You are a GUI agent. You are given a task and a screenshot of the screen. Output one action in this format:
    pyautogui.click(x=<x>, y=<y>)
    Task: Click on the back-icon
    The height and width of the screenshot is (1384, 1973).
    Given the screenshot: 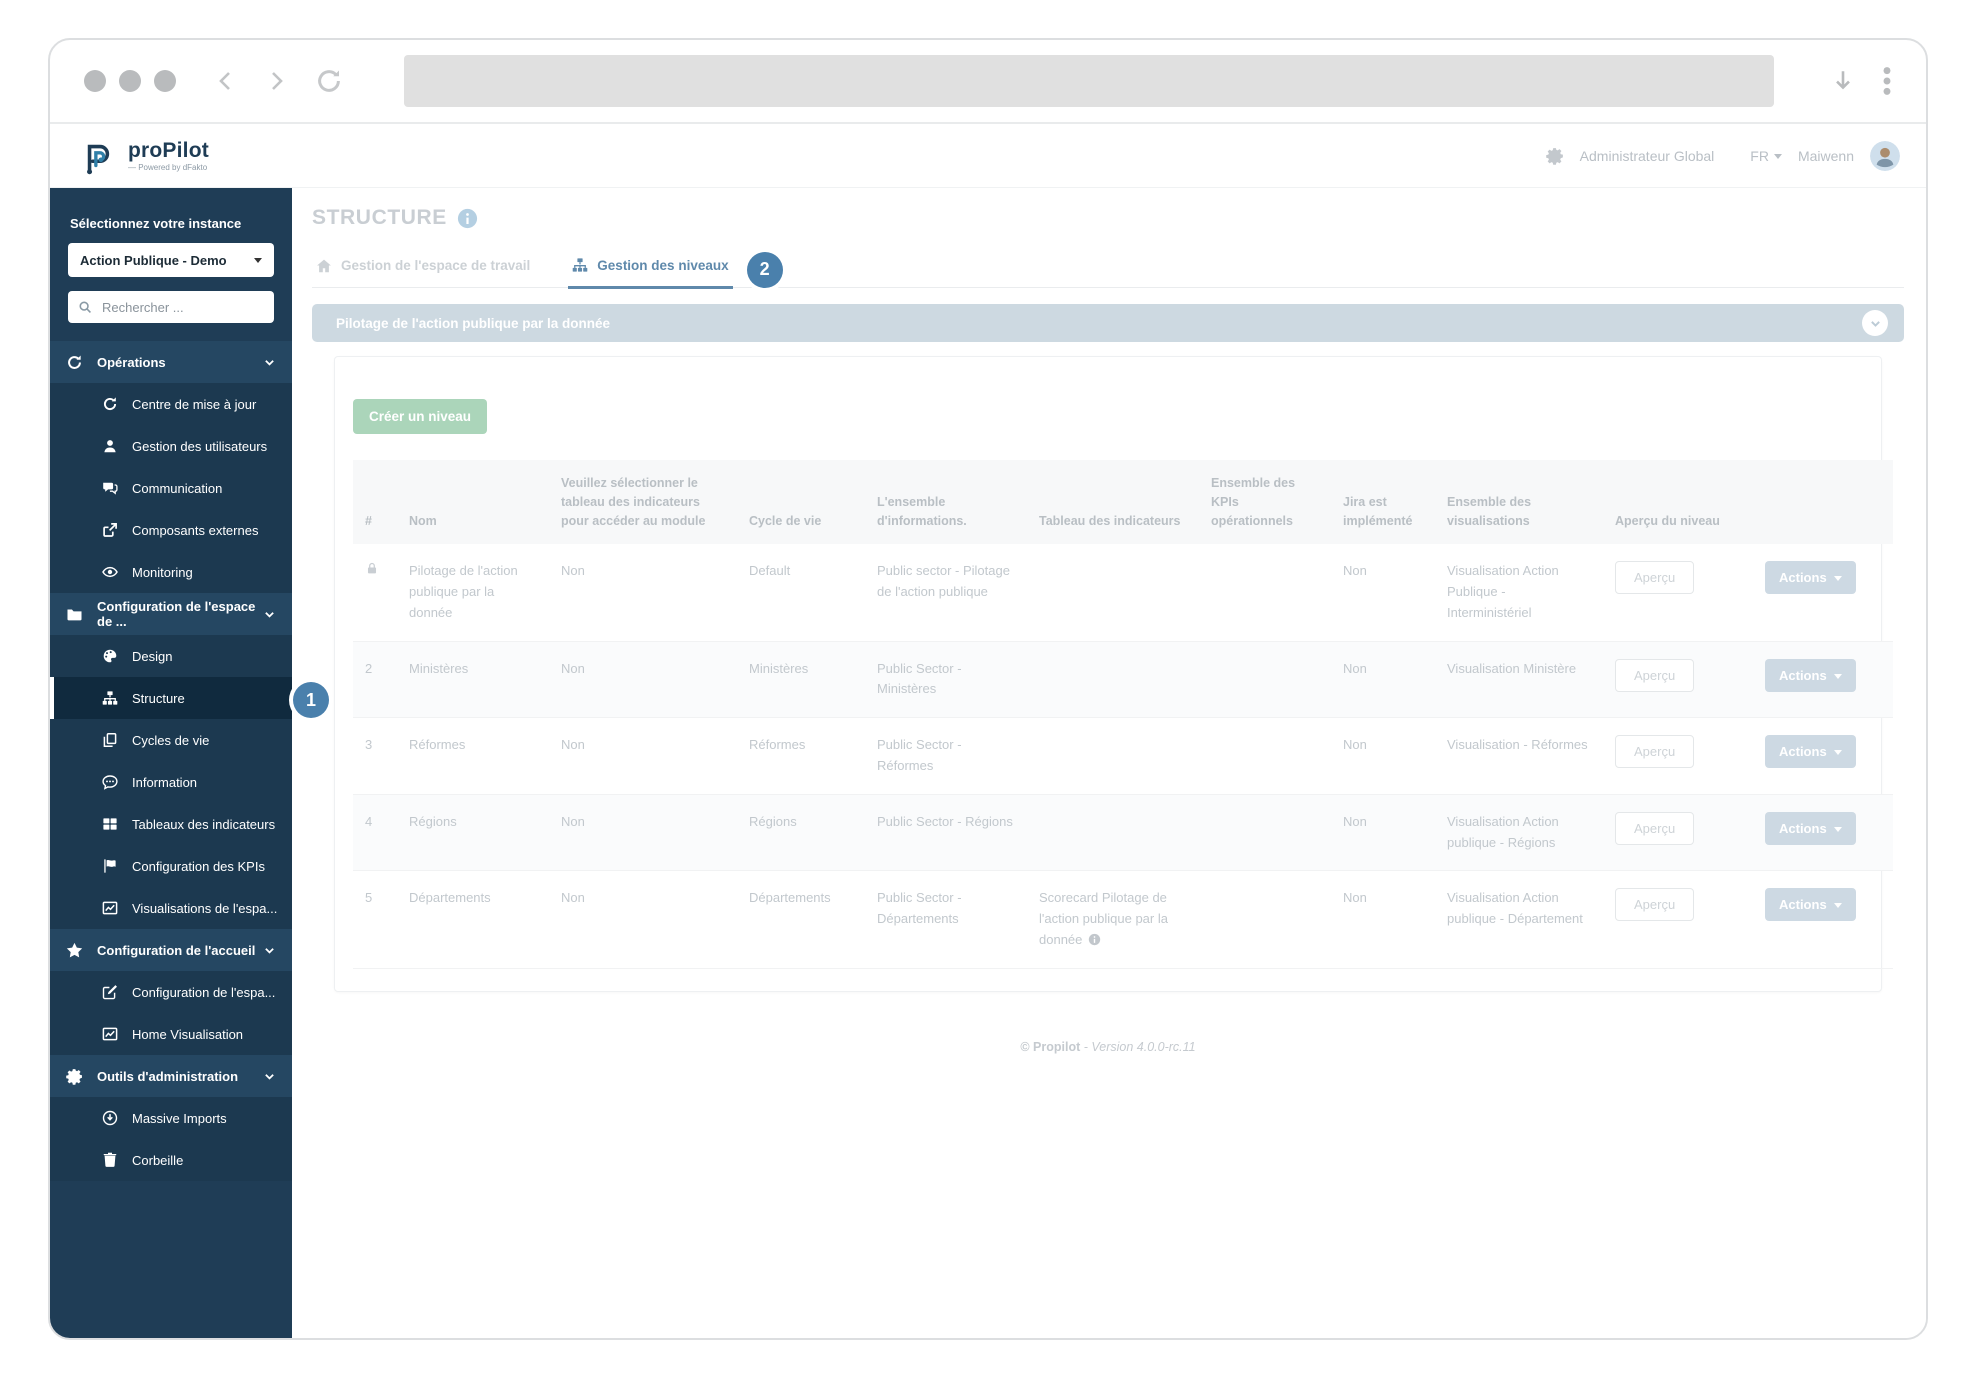 What is the action you would take?
    pyautogui.click(x=226, y=81)
    